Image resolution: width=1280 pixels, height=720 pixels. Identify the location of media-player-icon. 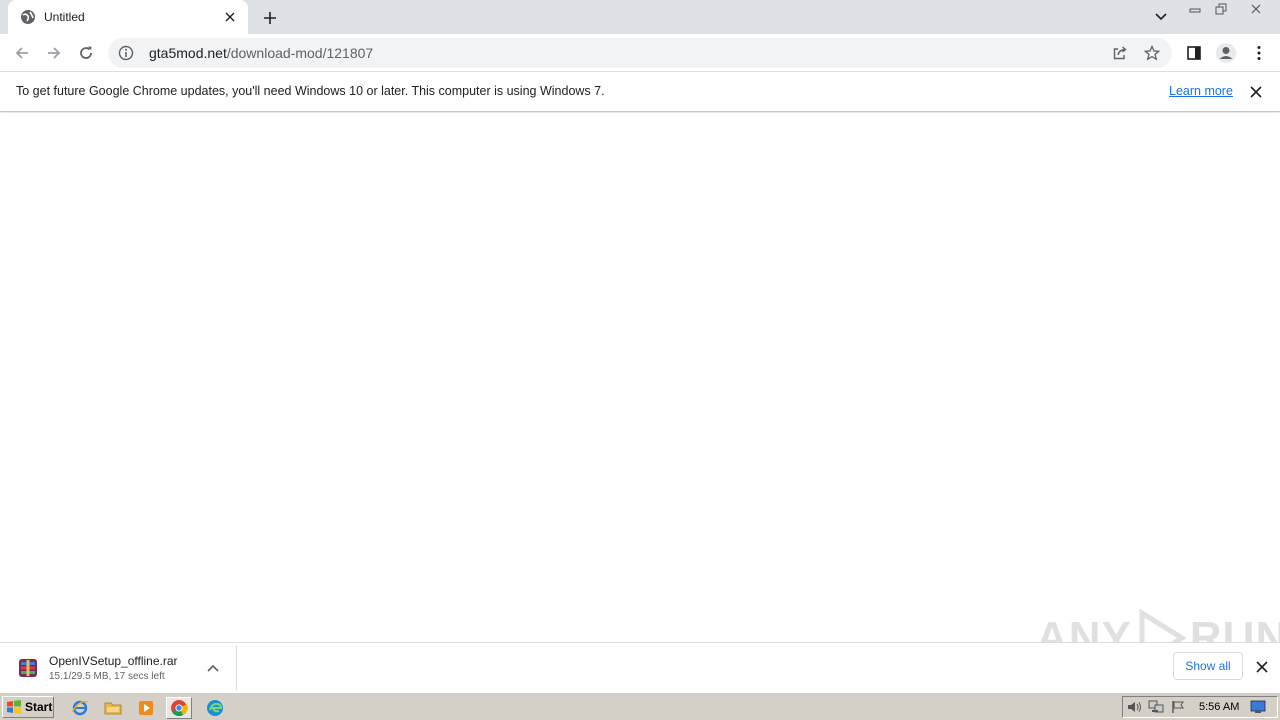
(146, 708).